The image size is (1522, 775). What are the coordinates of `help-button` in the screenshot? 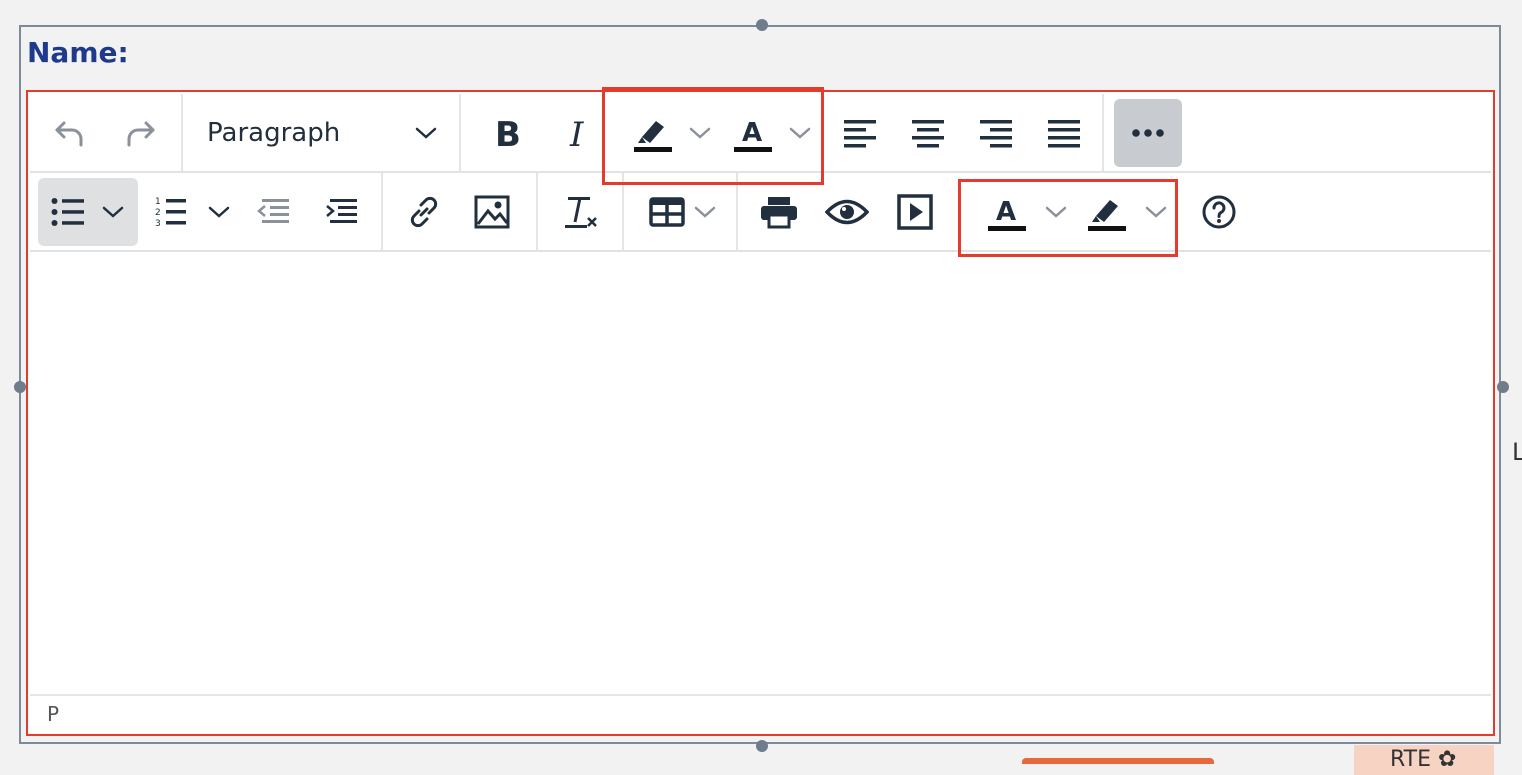 It's located at (1219, 212).